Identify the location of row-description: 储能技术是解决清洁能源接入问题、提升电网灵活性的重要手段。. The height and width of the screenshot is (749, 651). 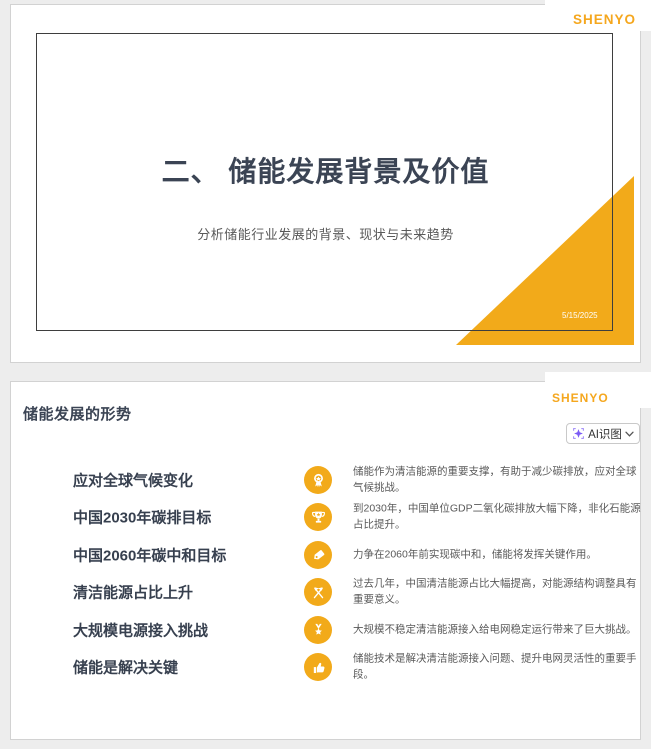
(495, 666).